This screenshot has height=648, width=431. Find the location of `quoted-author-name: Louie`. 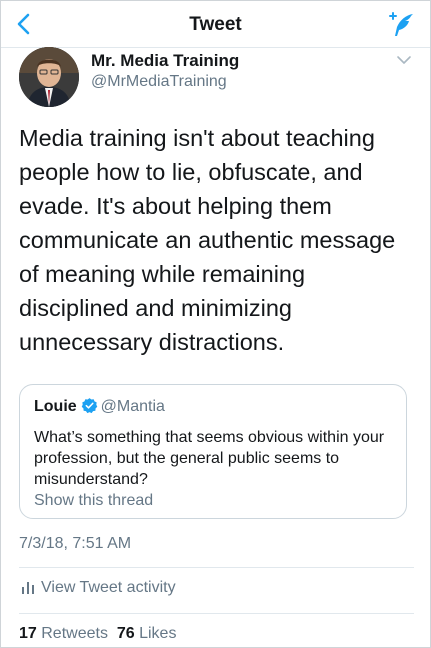

quoted-author-name: Louie is located at coordinates (55, 406).